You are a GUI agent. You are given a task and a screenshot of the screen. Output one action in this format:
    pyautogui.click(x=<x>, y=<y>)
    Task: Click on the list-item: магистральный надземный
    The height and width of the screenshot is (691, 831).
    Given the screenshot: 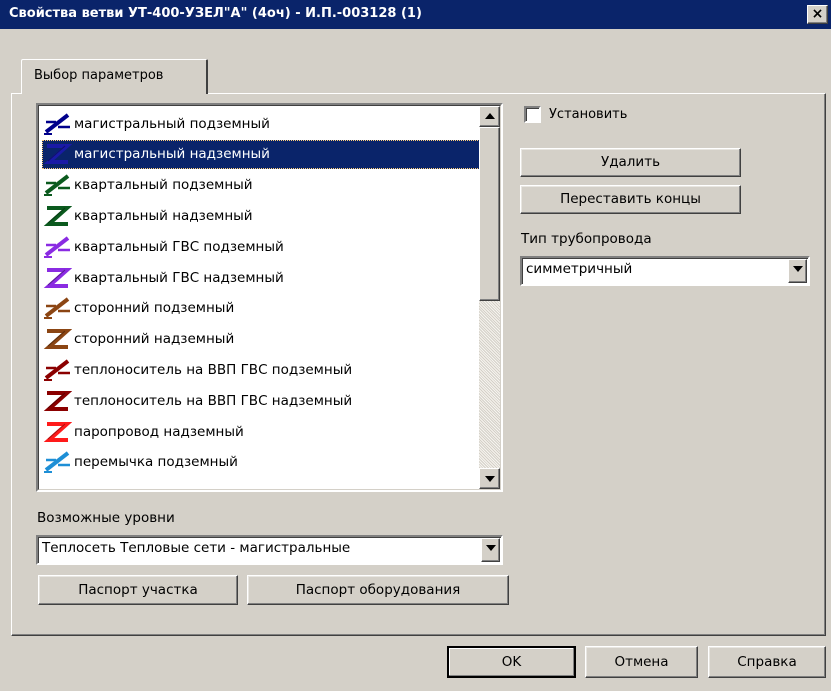 What is the action you would take?
    pyautogui.click(x=261, y=154)
    